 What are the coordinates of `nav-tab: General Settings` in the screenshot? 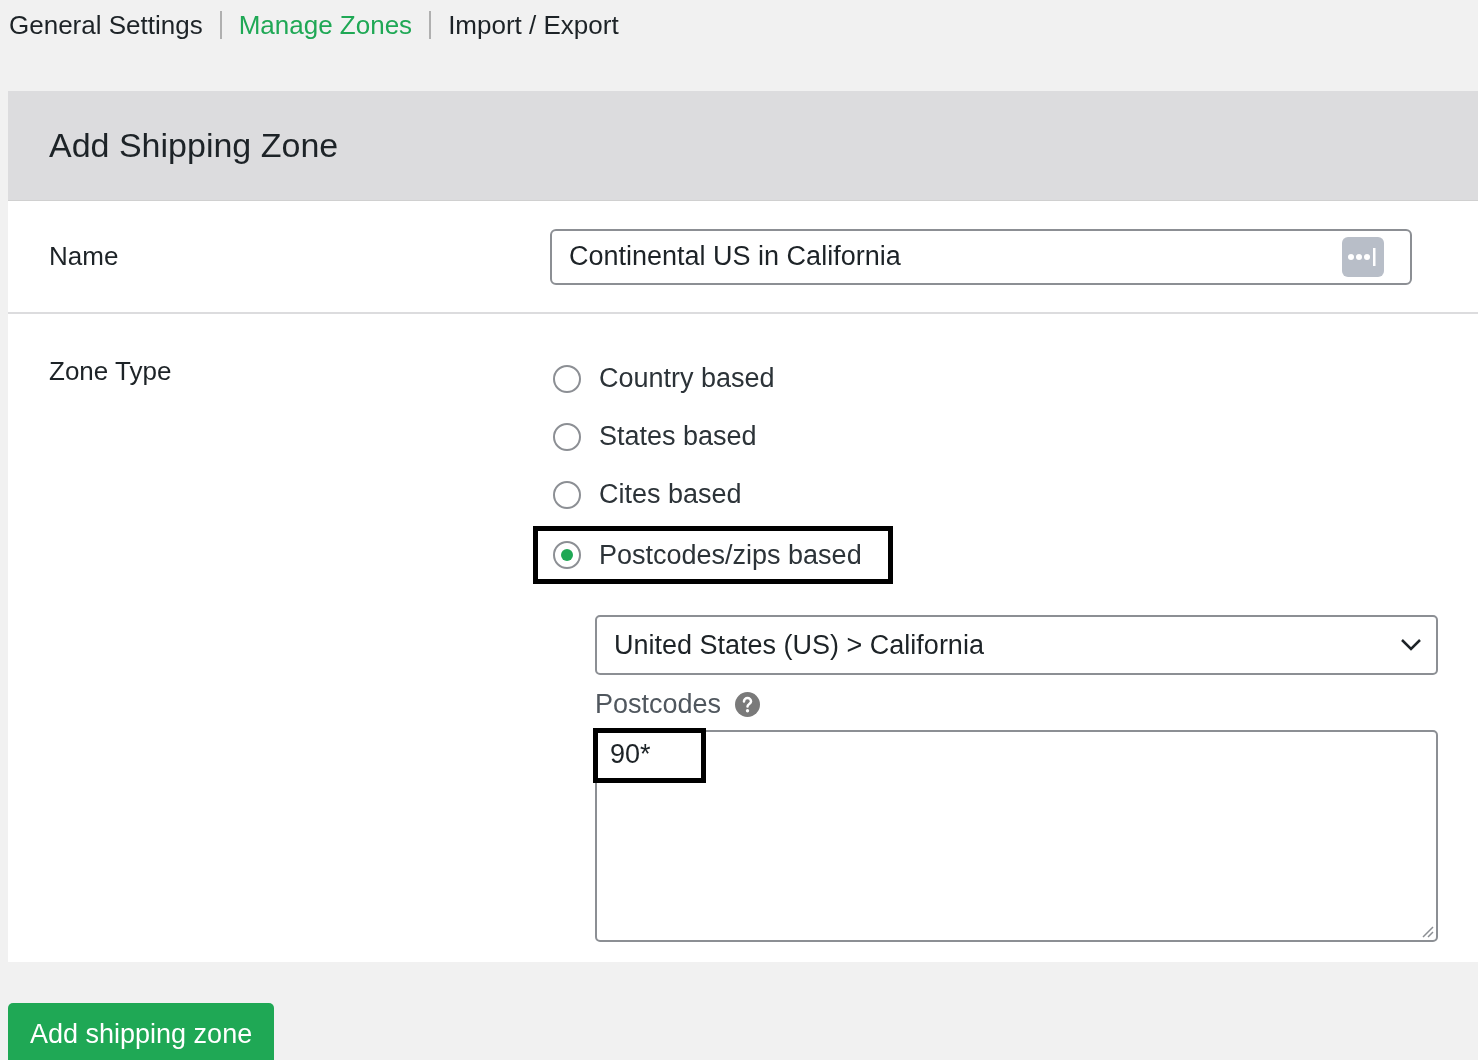 It's located at (106, 25).